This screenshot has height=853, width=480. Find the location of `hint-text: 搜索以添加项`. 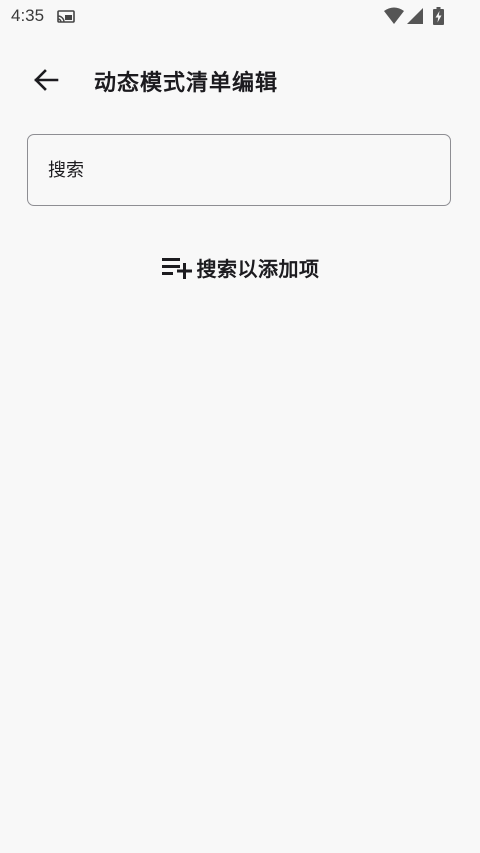

hint-text: 搜索以添加项 is located at coordinates (258, 268).